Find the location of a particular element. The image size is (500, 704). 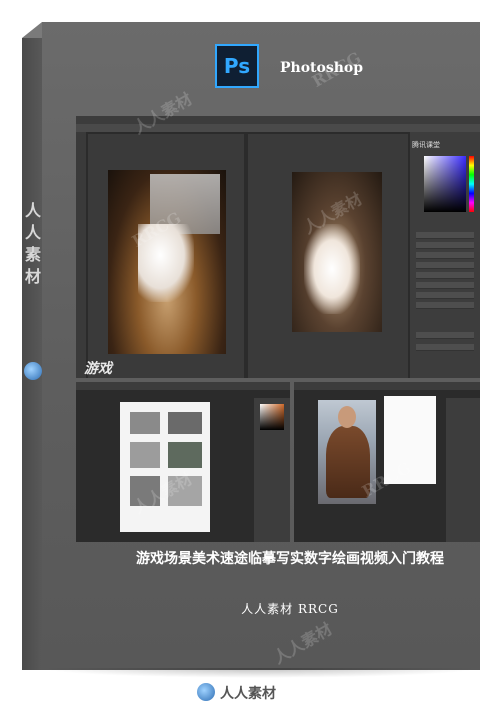

tool-palette is located at coordinates (81, 255).